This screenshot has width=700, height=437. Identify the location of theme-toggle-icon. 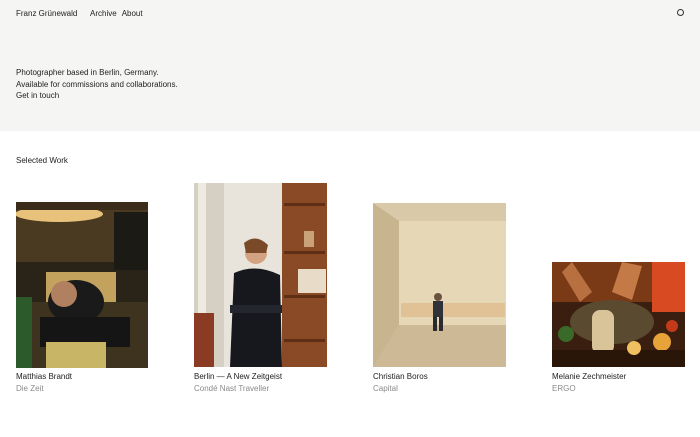
(680, 12).